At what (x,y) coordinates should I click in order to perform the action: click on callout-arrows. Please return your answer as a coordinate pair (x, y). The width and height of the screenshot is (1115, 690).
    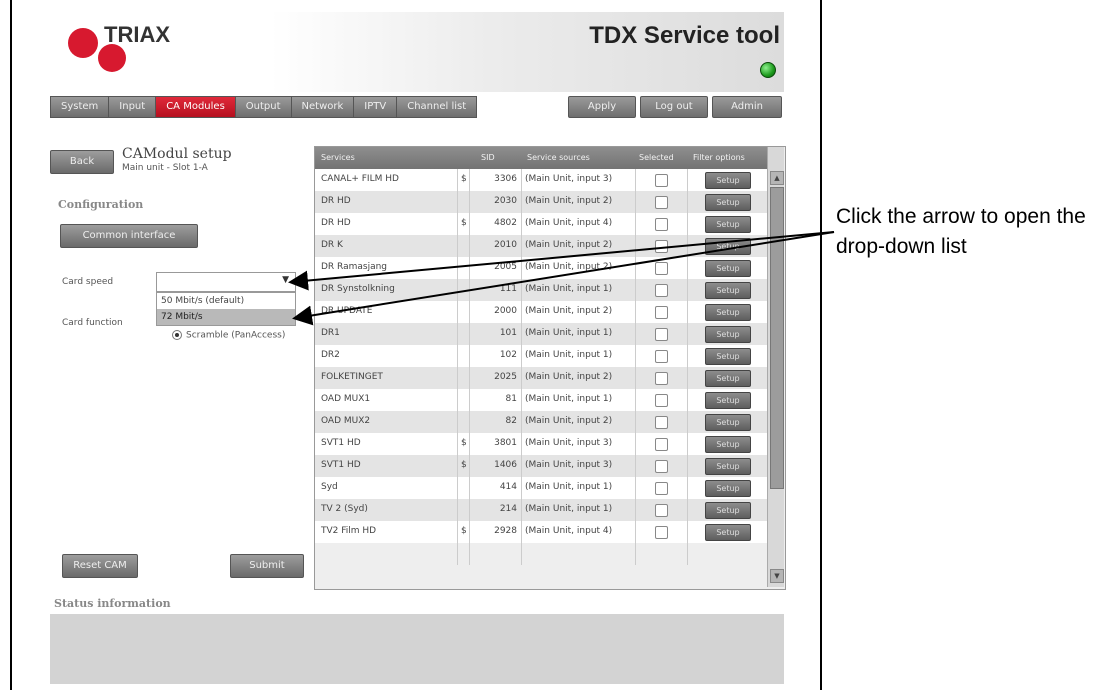
    Looking at the image, I should click on (561, 278).